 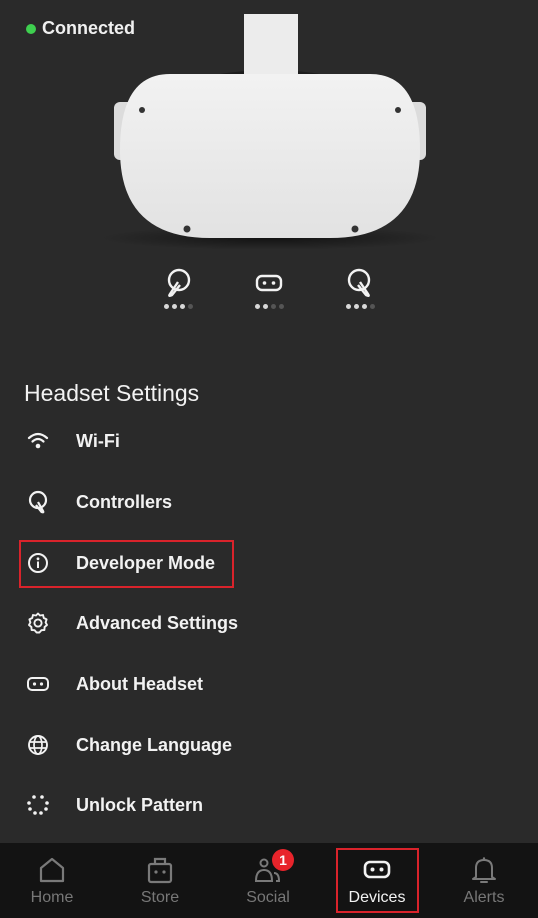 What do you see at coordinates (38, 745) in the screenshot?
I see `globe-icon` at bounding box center [38, 745].